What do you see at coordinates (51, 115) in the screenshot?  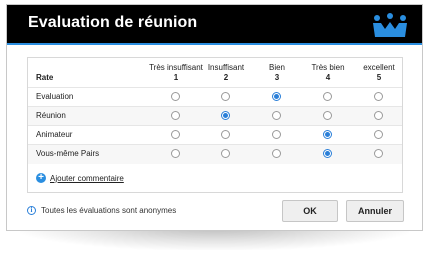 I see `rating-row-label: Réunion` at bounding box center [51, 115].